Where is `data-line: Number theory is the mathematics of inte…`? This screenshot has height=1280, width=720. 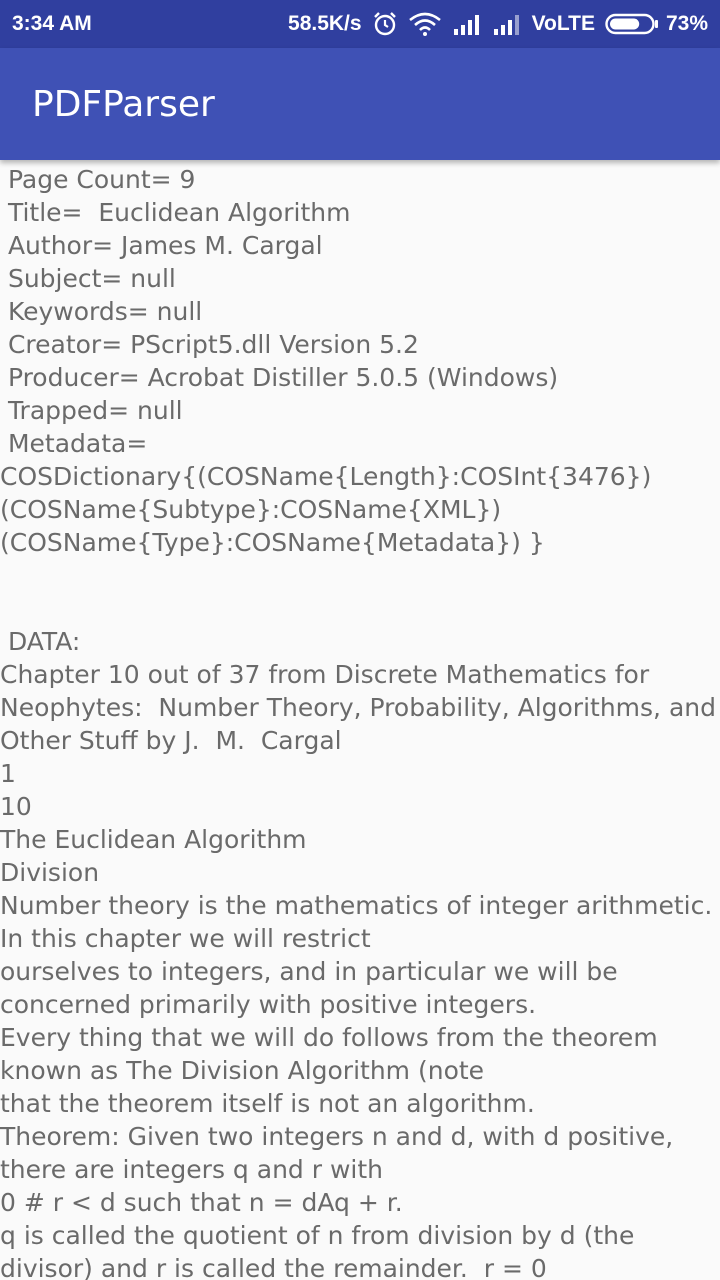 data-line: Number theory is the mathematics of inte… is located at coordinates (356, 905).